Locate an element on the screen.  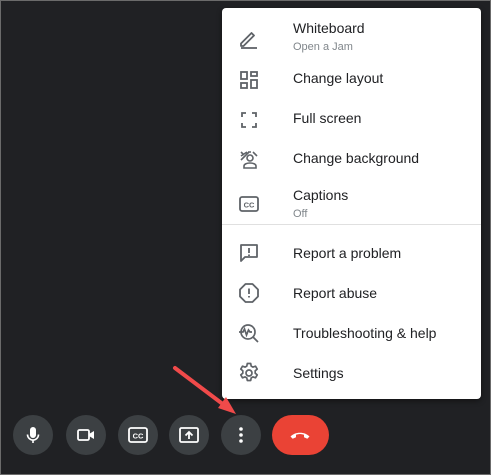
menu-item-change-layout: Change layout is located at coordinates (351, 80).